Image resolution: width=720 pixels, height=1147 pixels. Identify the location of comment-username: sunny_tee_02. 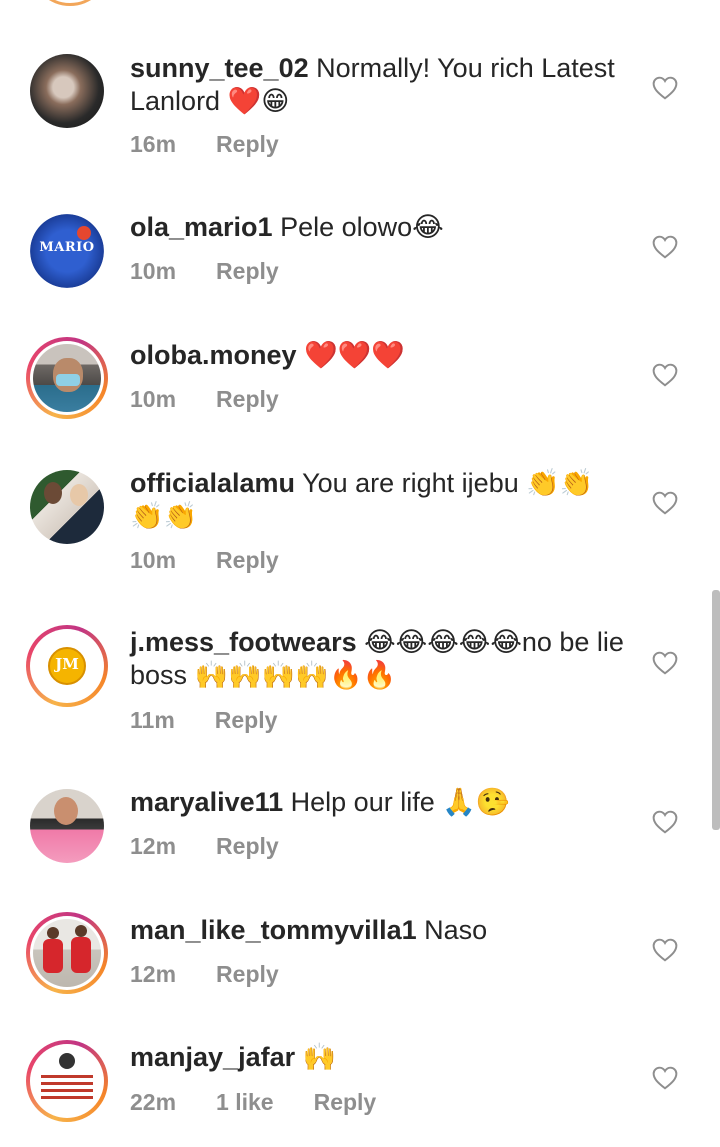
(219, 68).